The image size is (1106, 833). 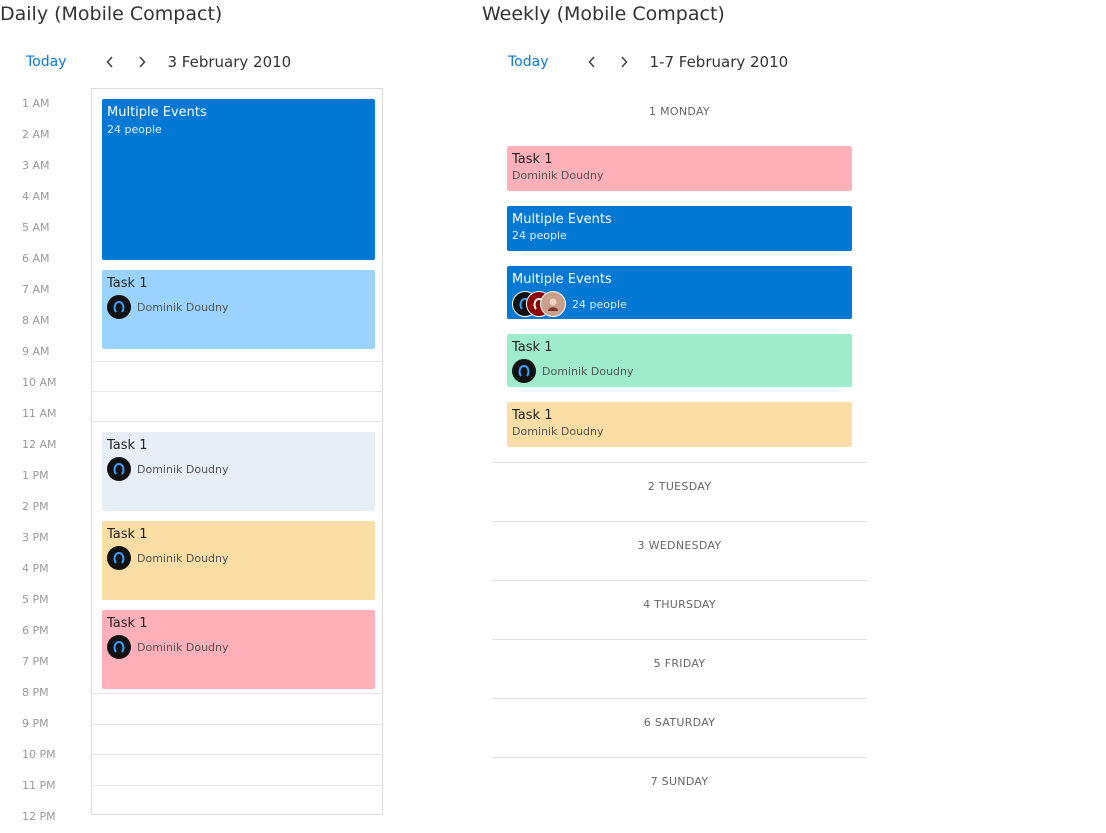 What do you see at coordinates (36, 351) in the screenshot?
I see `hour-label: 9 AM` at bounding box center [36, 351].